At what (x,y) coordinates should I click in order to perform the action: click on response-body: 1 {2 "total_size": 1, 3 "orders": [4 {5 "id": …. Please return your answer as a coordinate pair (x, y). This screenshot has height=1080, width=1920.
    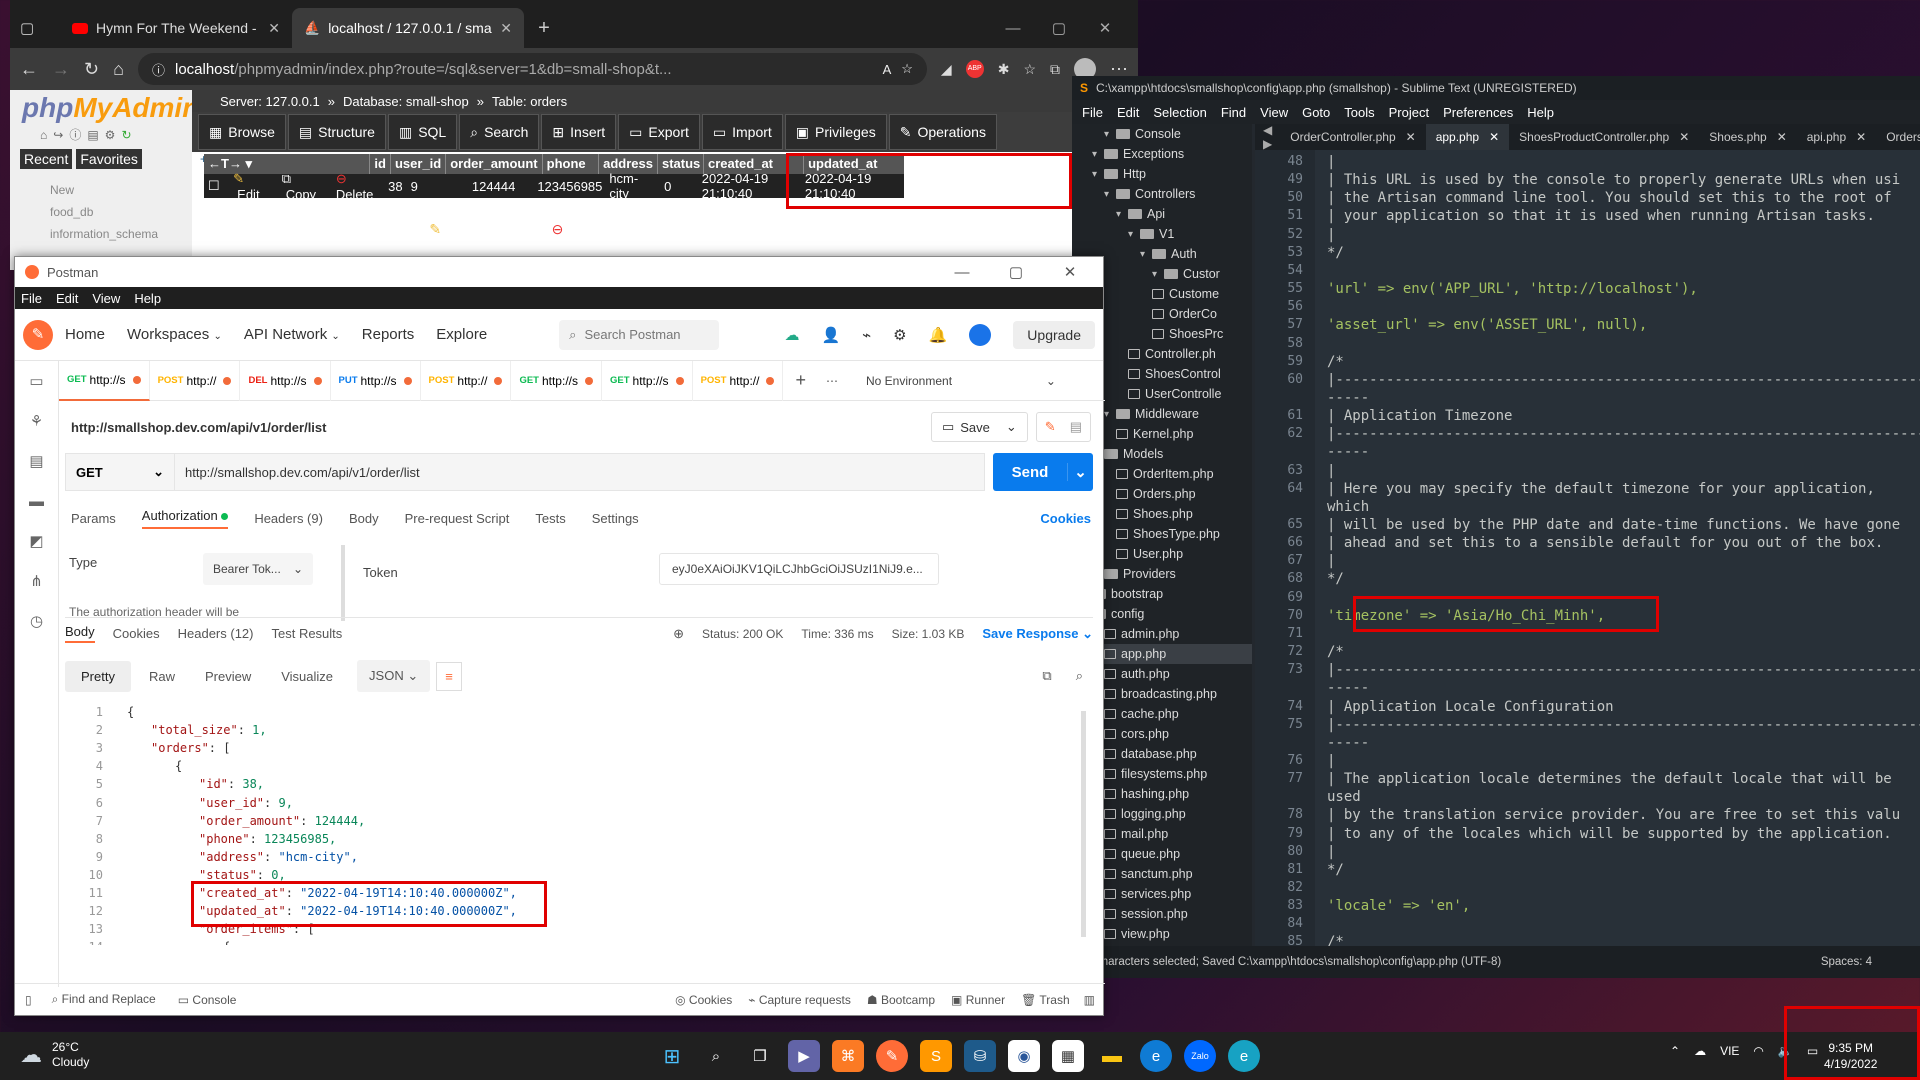
    Looking at the image, I should click on (575, 825).